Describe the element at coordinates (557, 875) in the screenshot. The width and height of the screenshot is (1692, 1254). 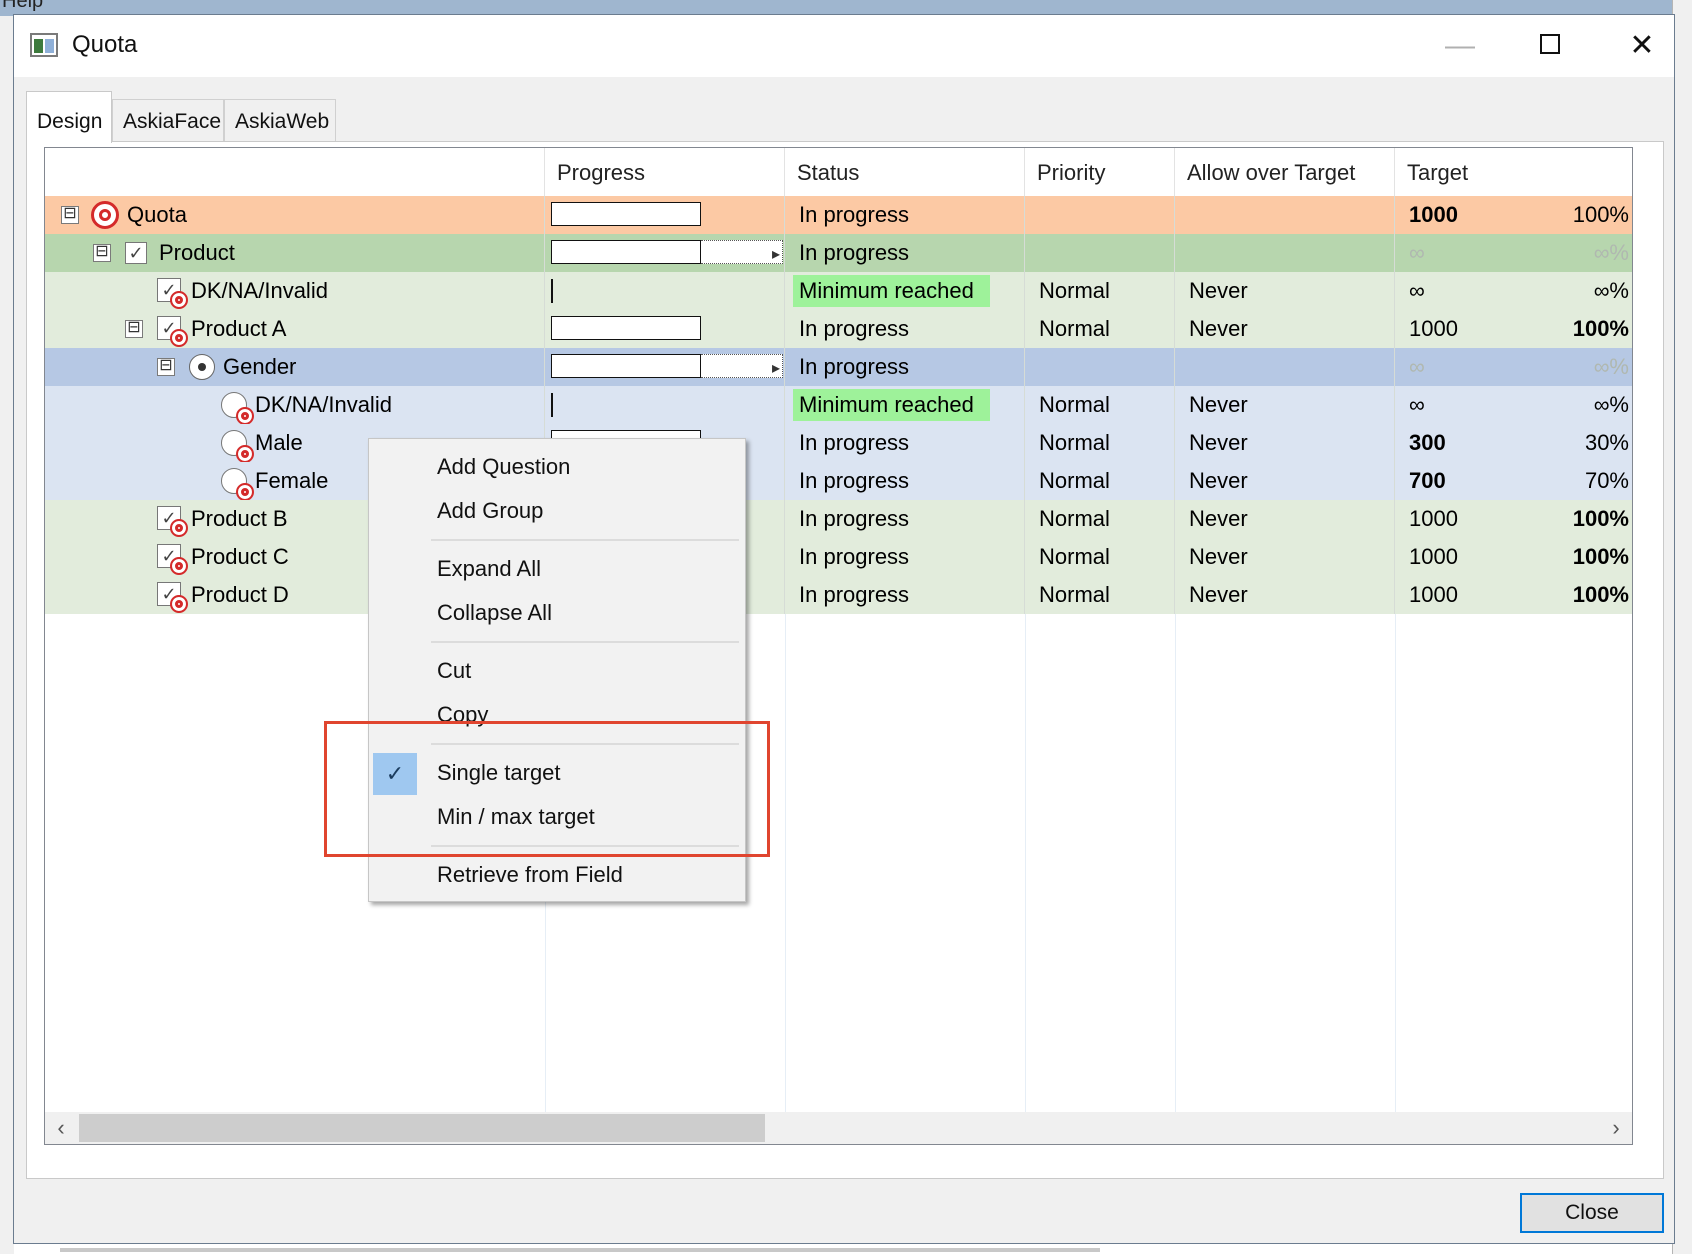
I see `menu-item-retrieve-from-field: Retrieve from Field` at that location.